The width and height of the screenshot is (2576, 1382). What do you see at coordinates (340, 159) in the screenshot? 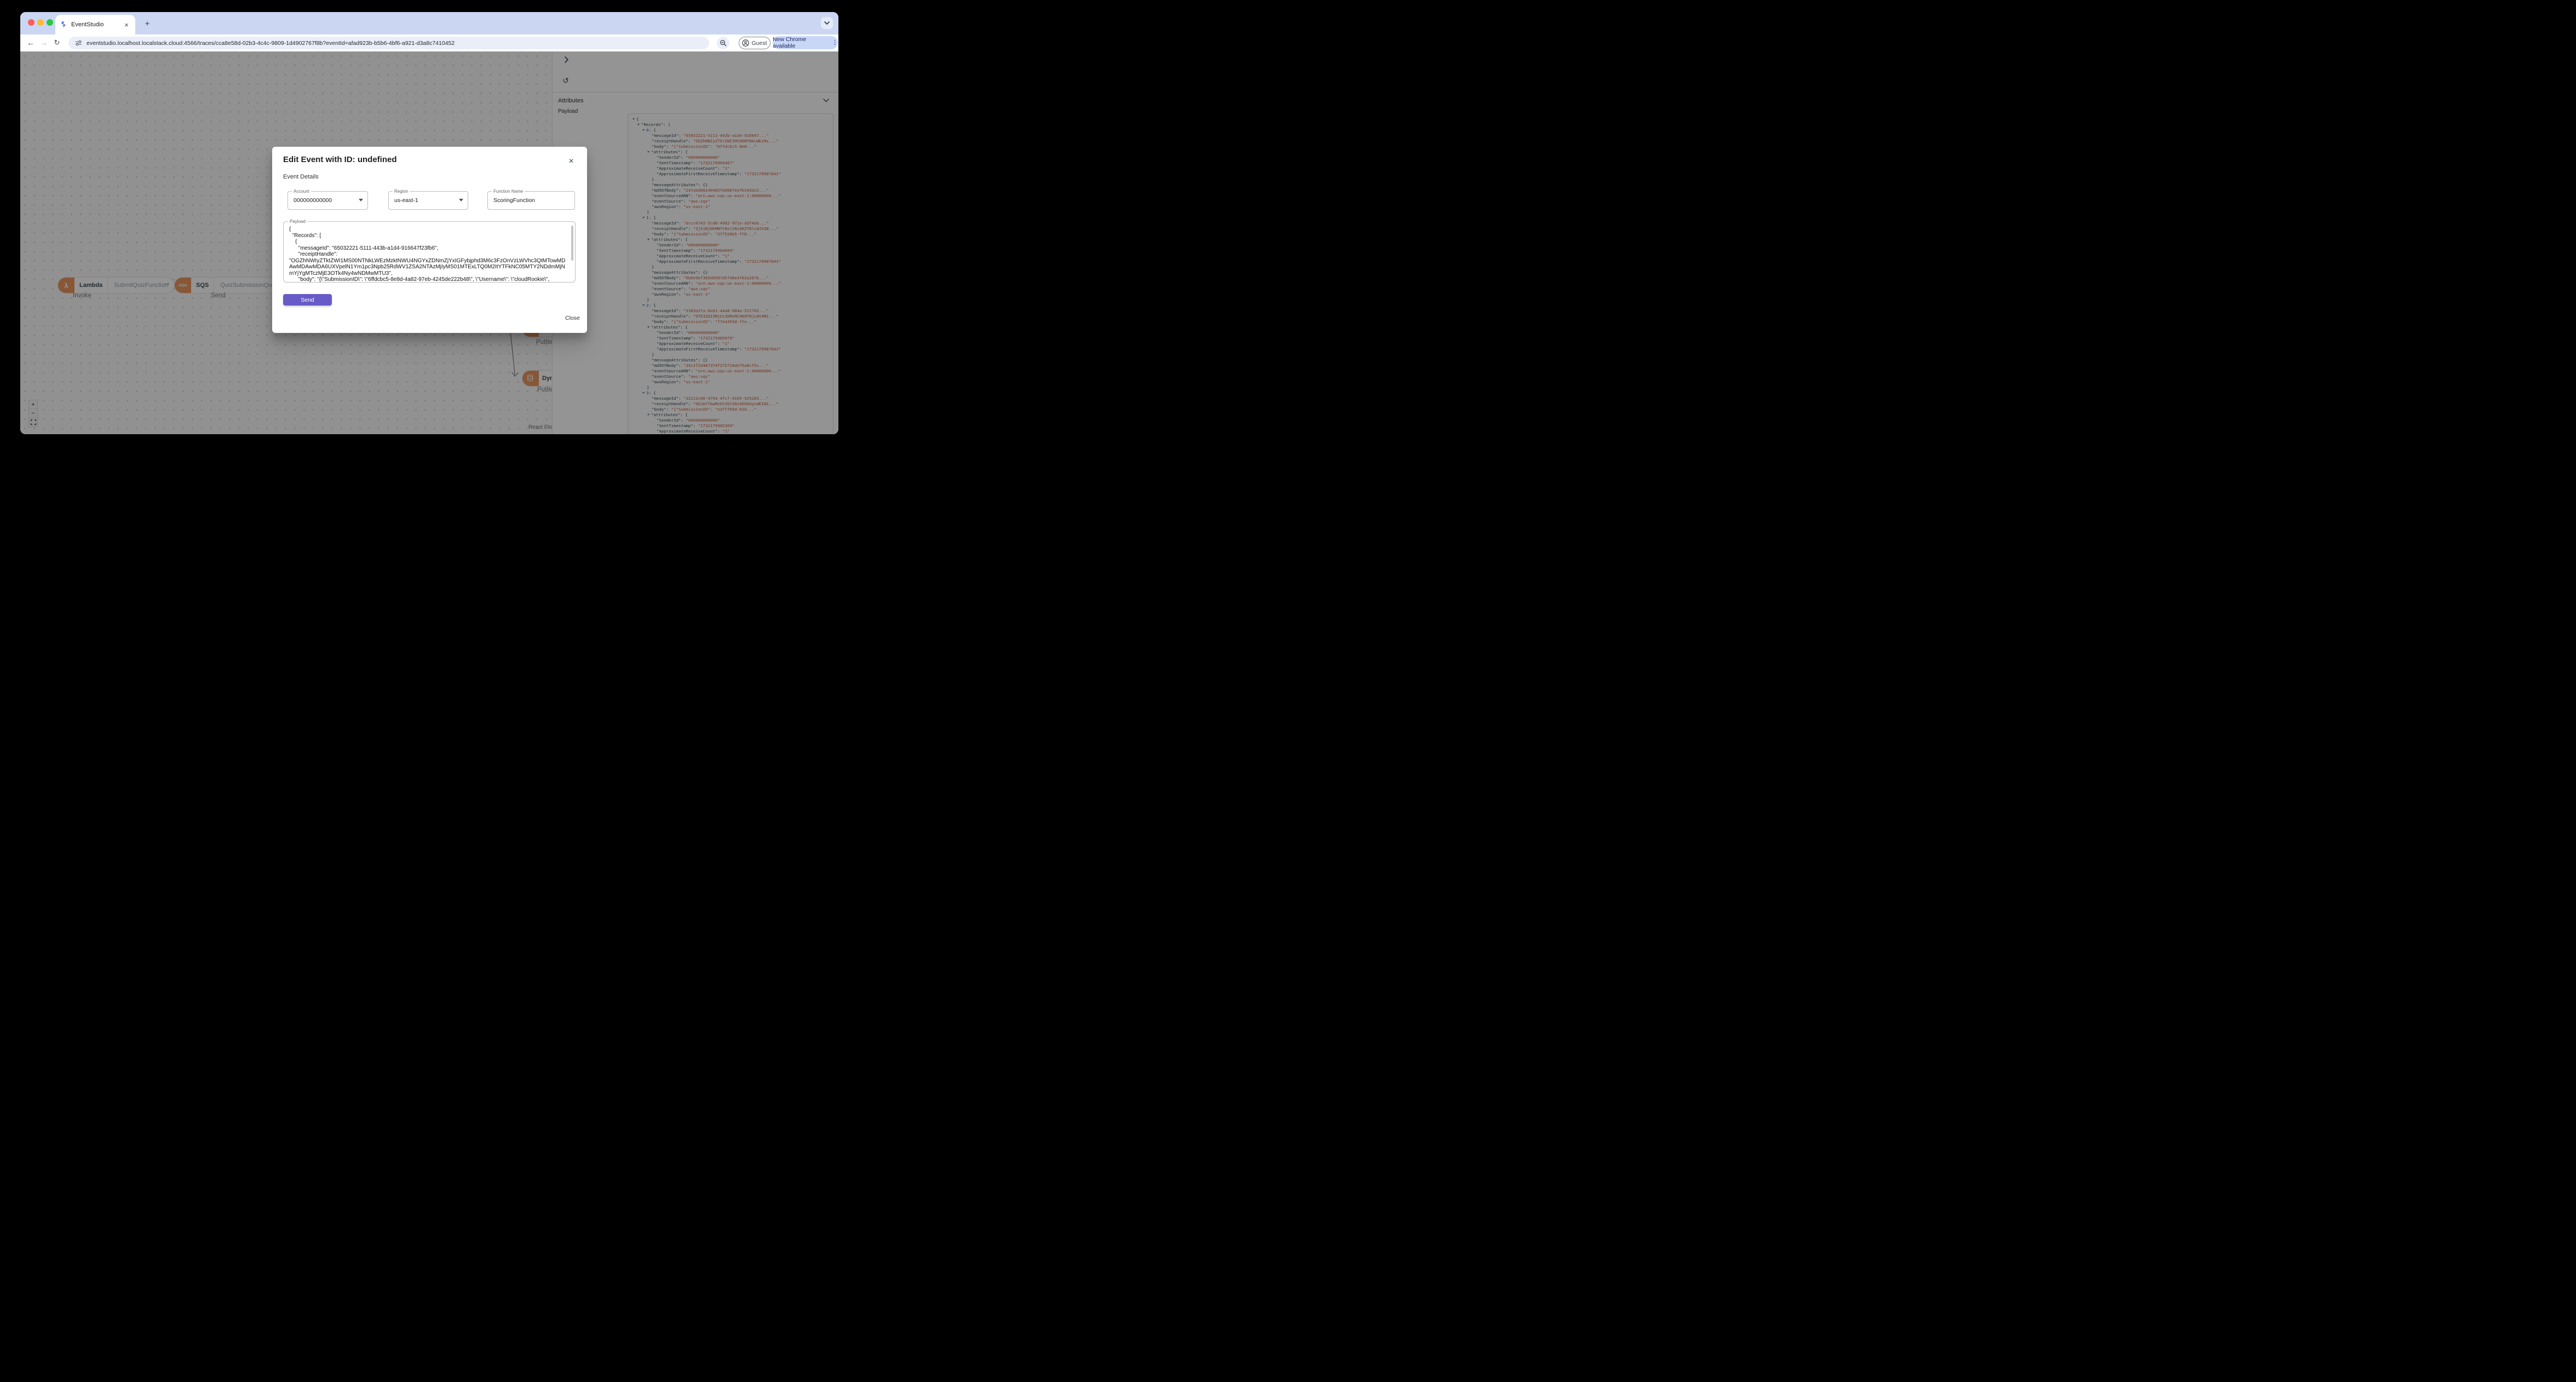
I see `modal-title: Edit Event with ID: undefined` at bounding box center [340, 159].